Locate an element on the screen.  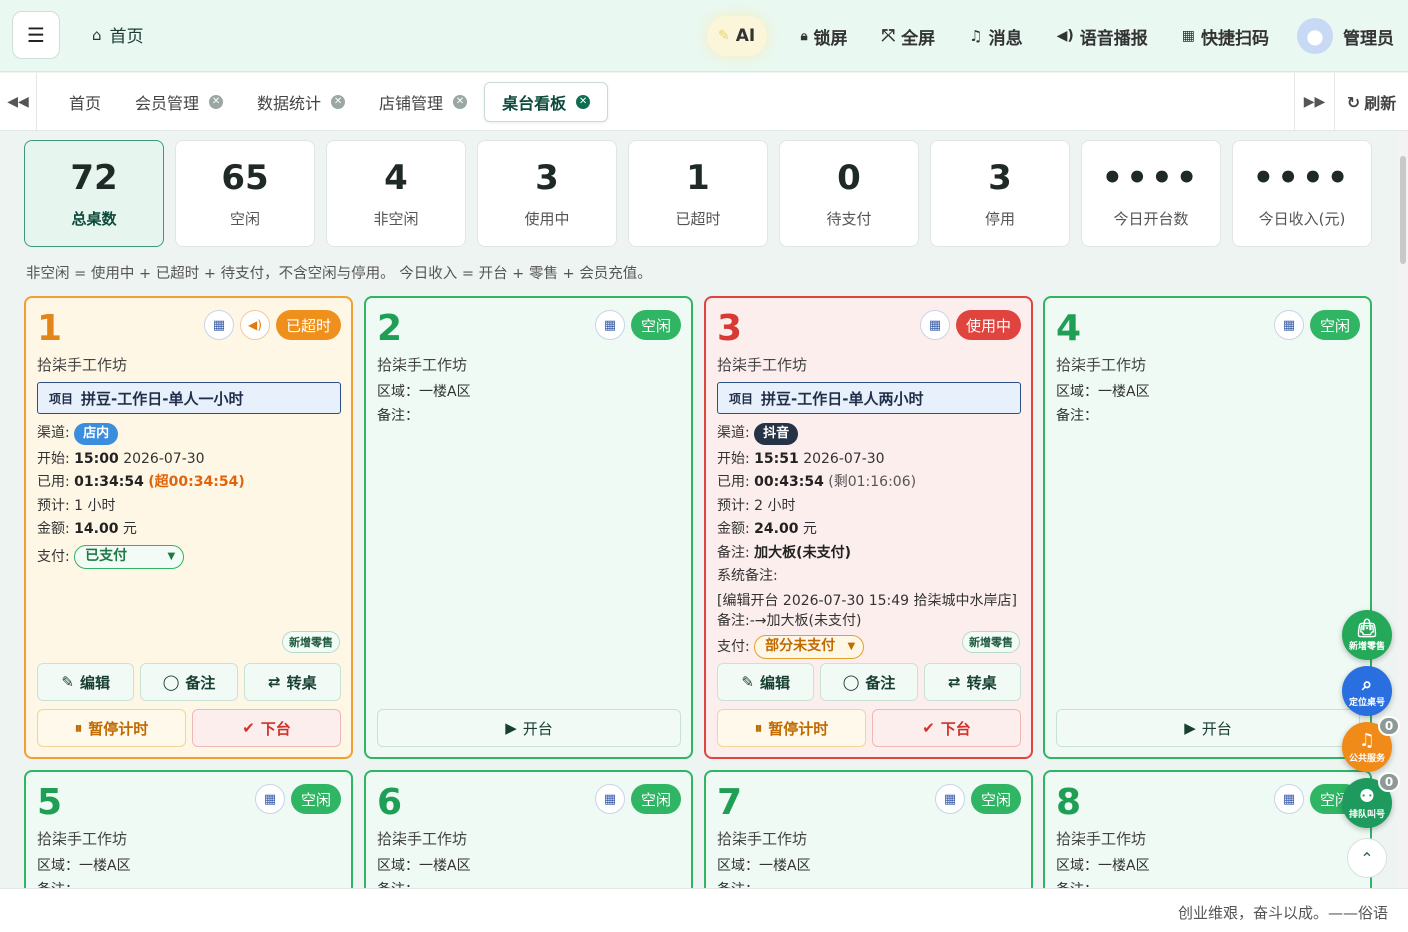
stat-today-opens: •••• 今日开台数 is located at coordinates (1151, 193).